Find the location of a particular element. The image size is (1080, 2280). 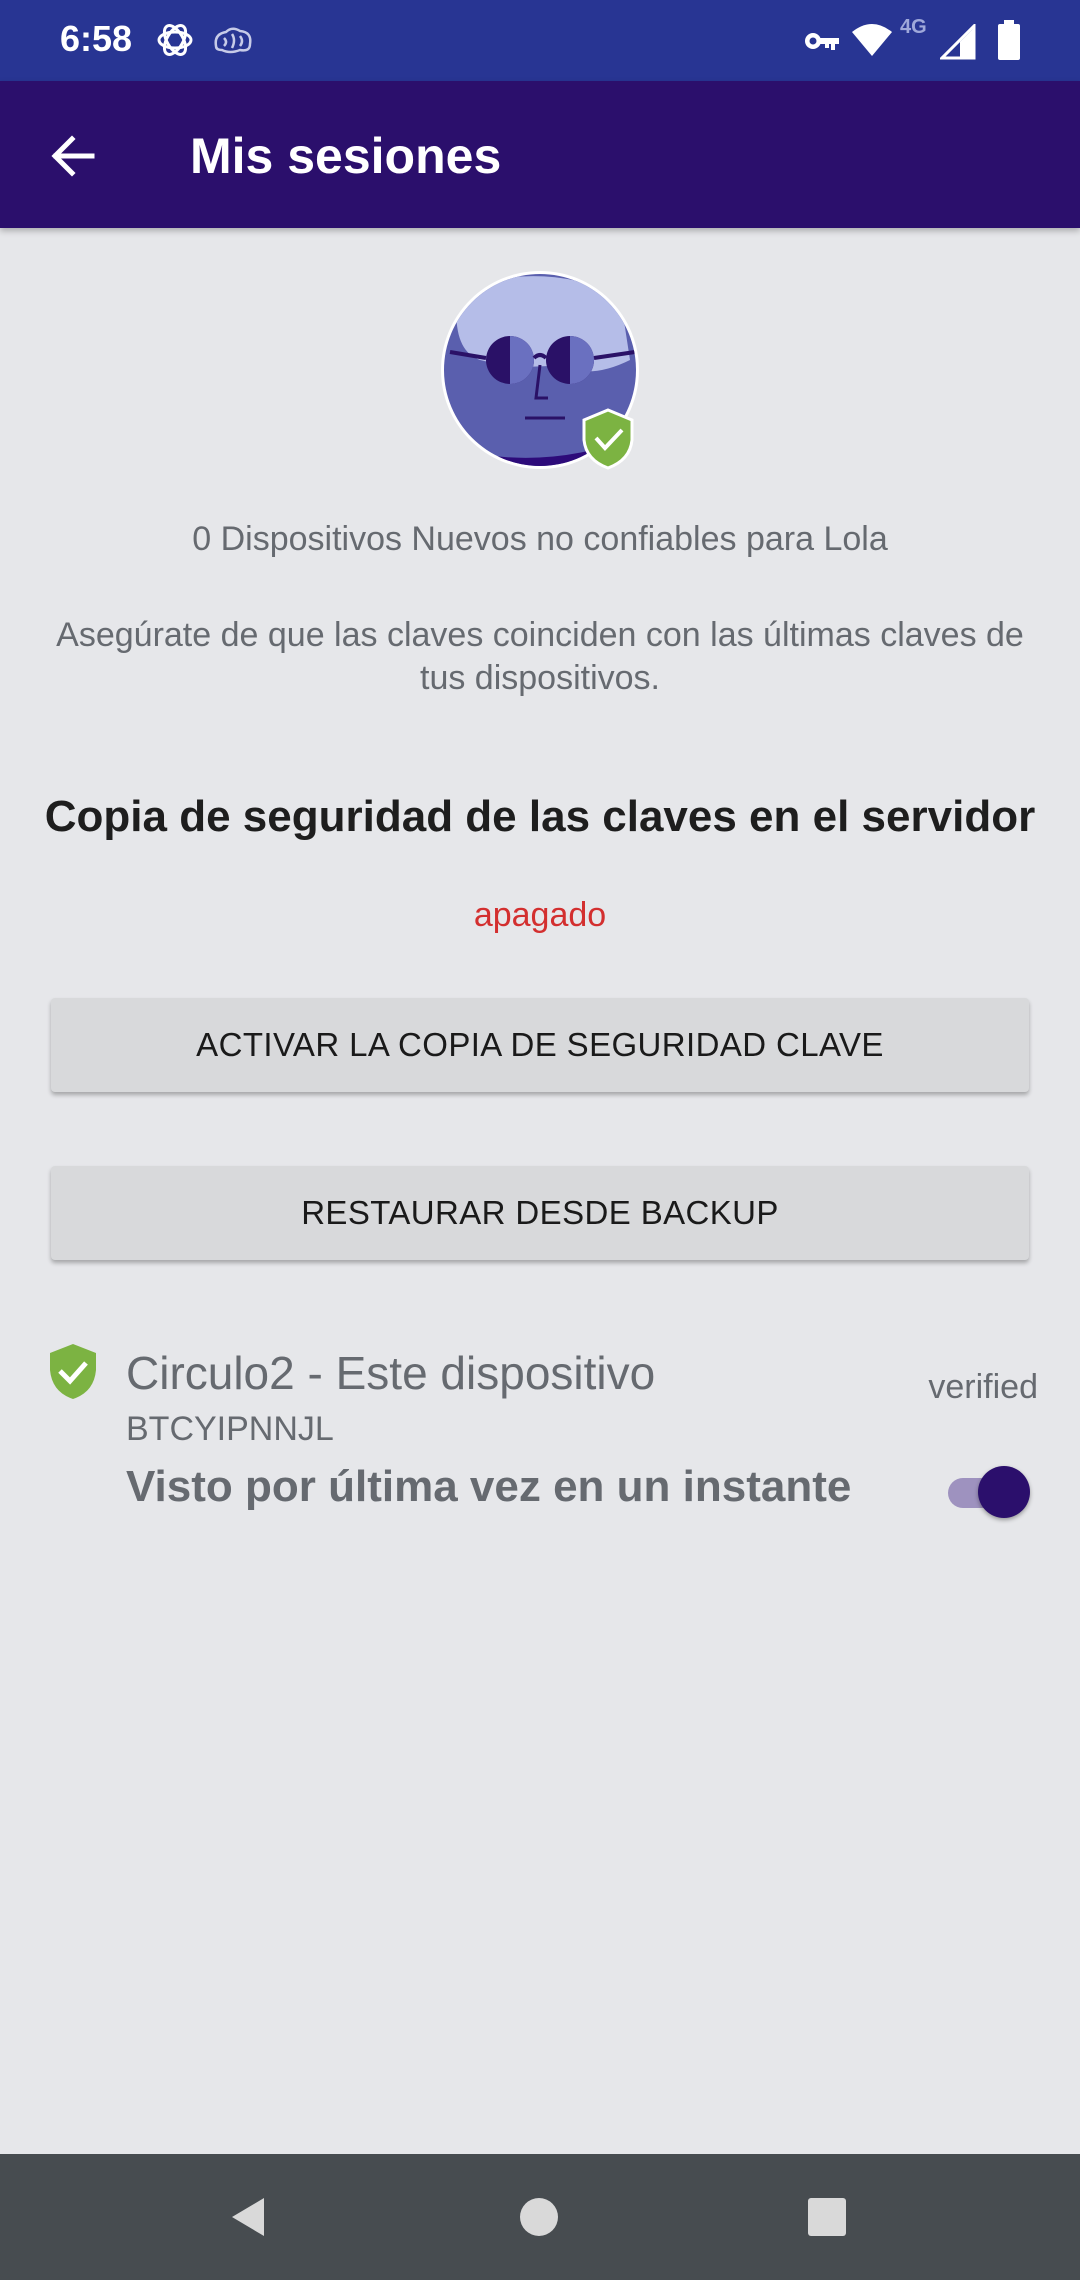

device-id: BTCYIPNNJL is located at coordinates (230, 1429).